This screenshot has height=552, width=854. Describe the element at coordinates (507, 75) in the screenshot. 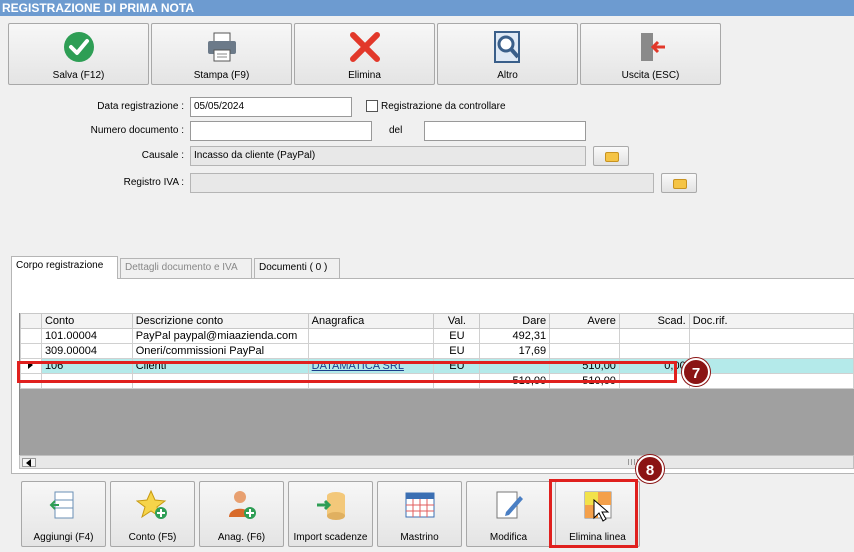

I see `other-button-label: Altro` at that location.